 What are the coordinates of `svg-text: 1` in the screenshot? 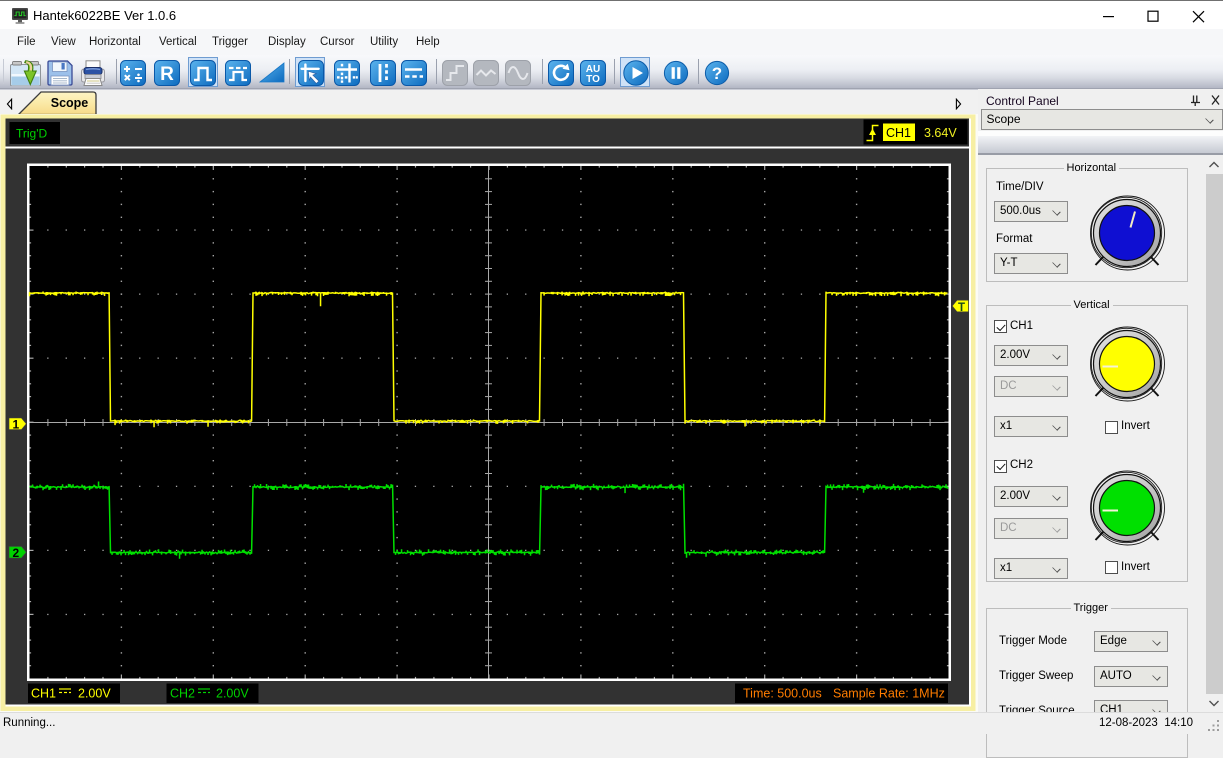 It's located at (16, 425).